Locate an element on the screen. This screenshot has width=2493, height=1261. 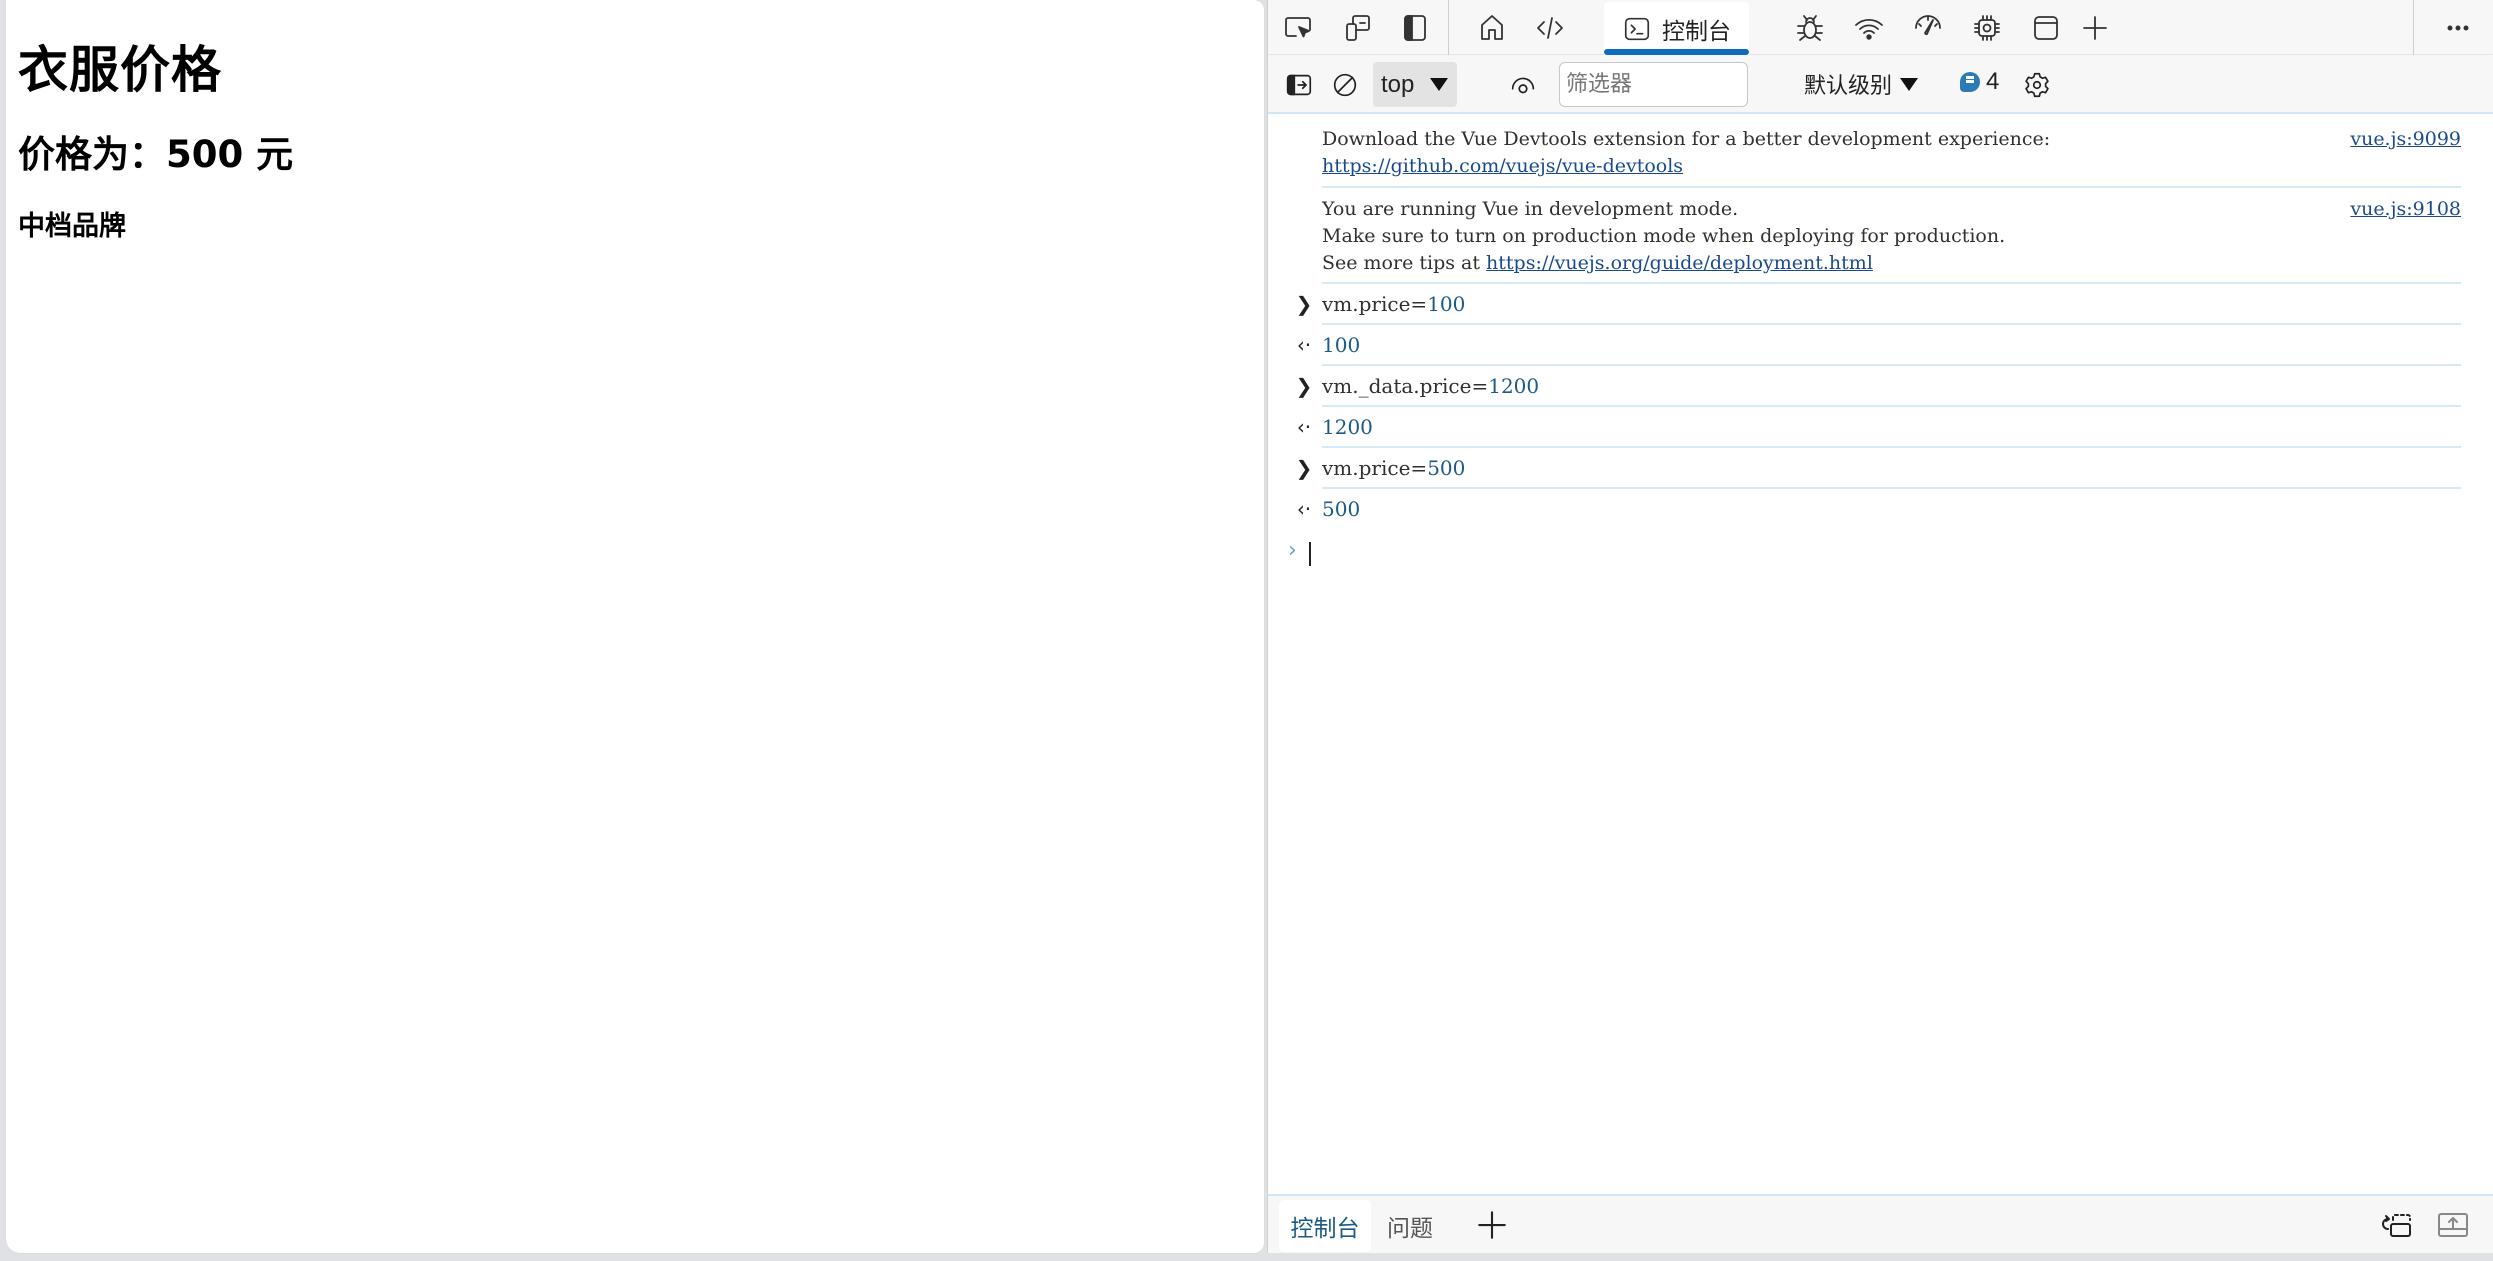
bug-icon is located at coordinates (1810, 28).